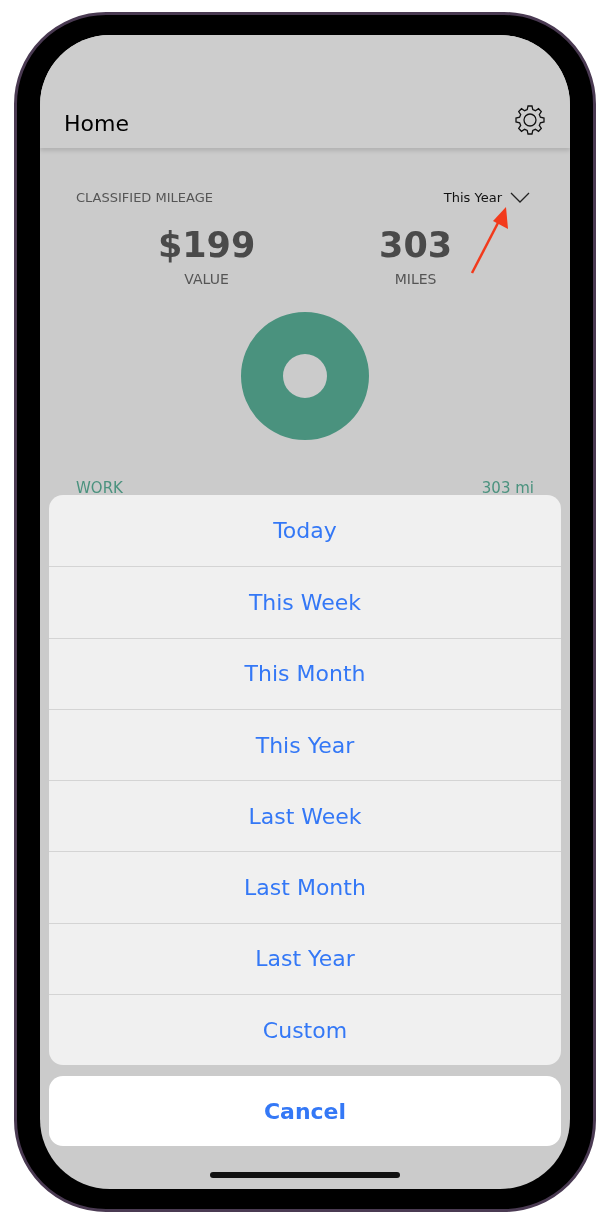  I want to click on stat-value: $199, so click(206, 245).